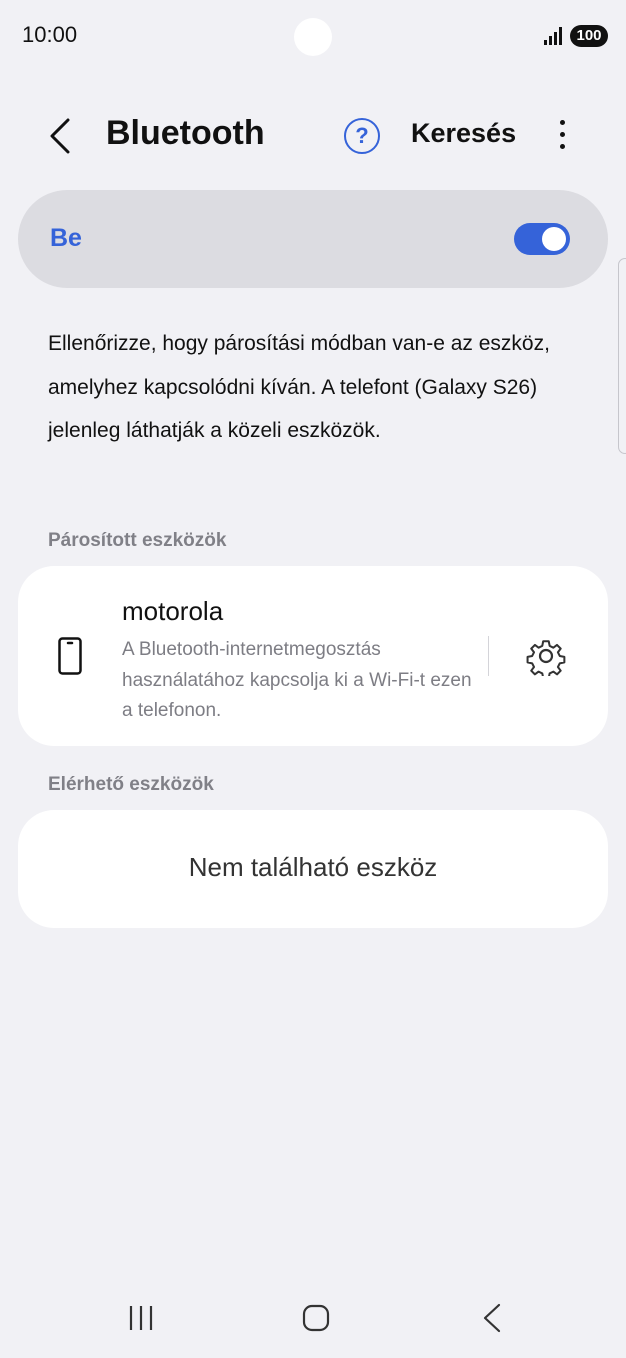  I want to click on status-bar: 10:00 100, so click(313, 36).